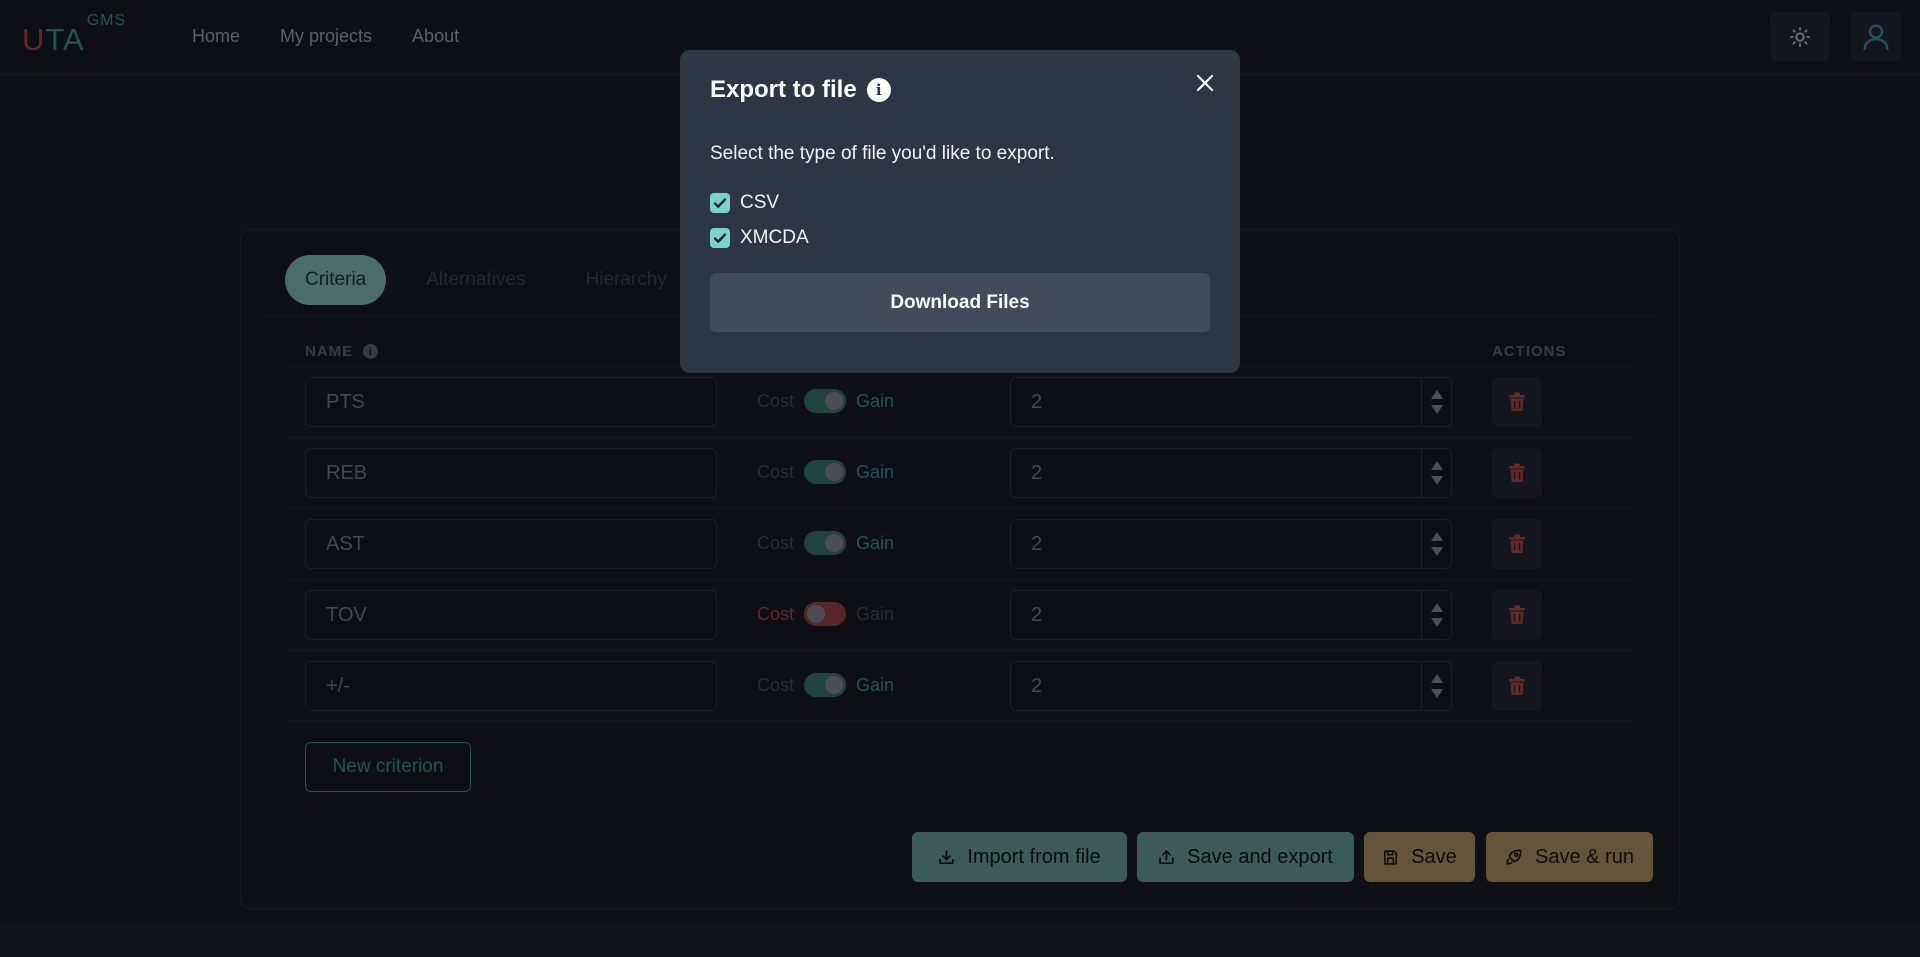 The image size is (1920, 957). I want to click on modal-title-text: Export to file, so click(783, 89).